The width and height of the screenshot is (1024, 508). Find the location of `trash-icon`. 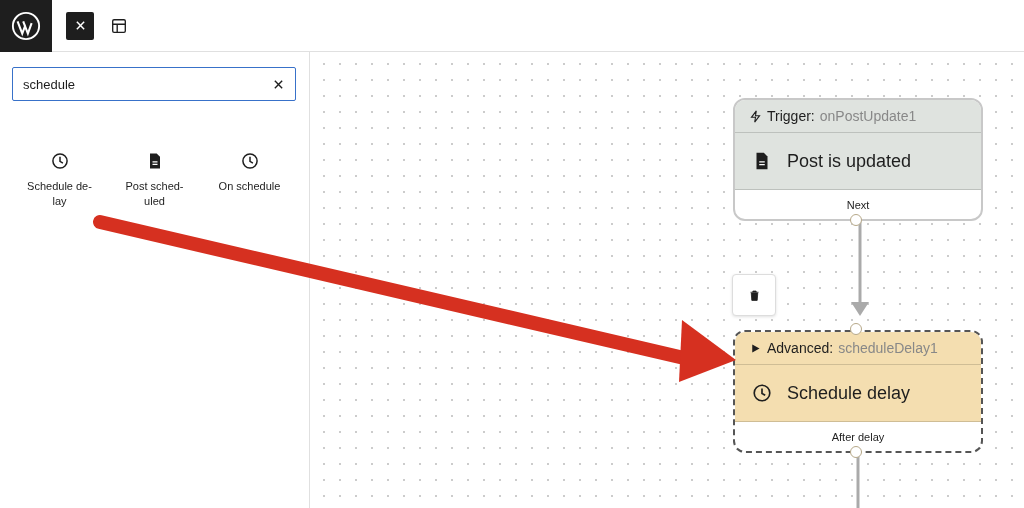

trash-icon is located at coordinates (754, 295).